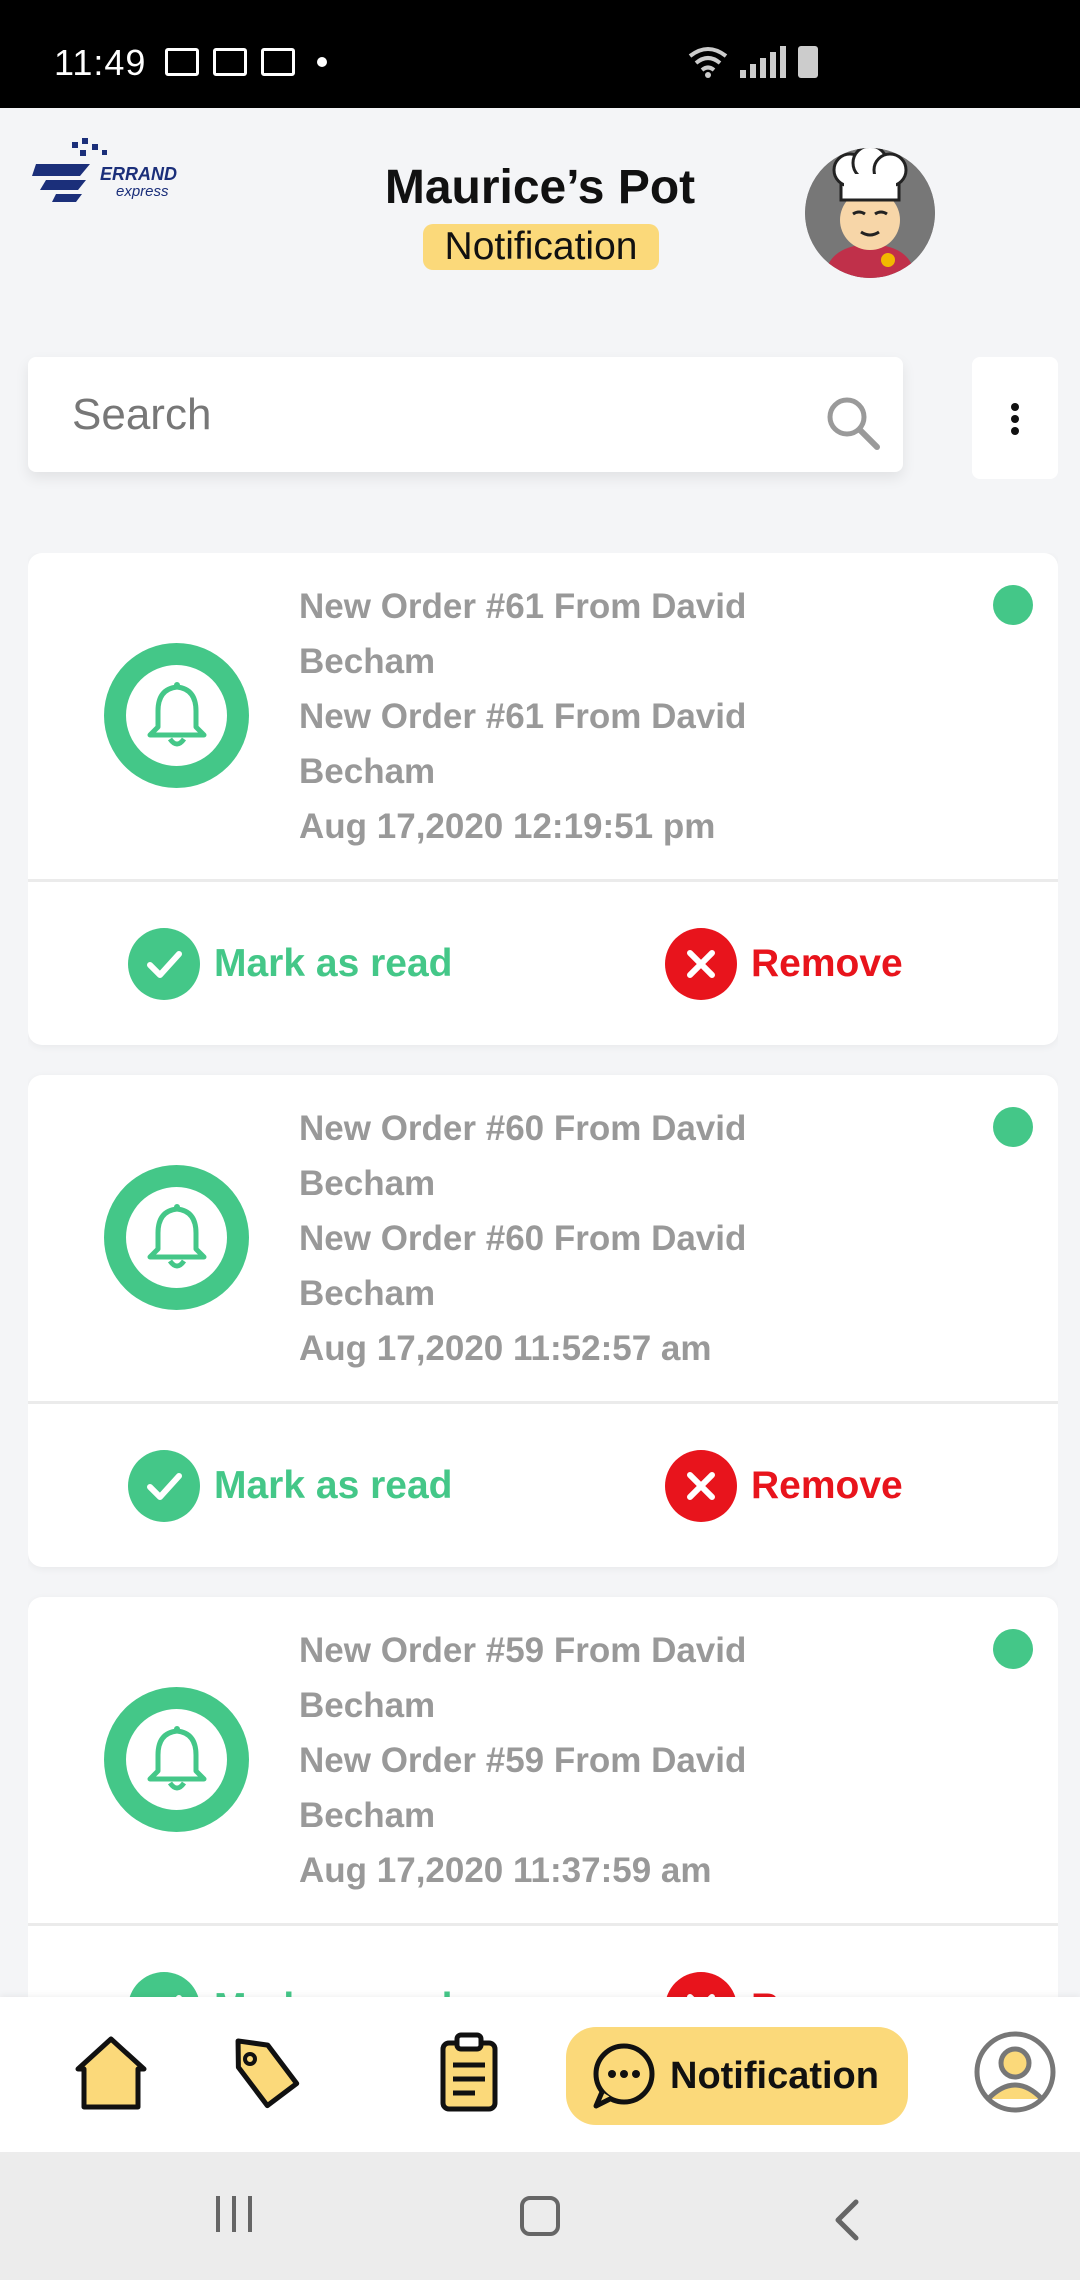 The image size is (1080, 2280). I want to click on notification-message: New Order #60 From David Becham, so click(523, 1266).